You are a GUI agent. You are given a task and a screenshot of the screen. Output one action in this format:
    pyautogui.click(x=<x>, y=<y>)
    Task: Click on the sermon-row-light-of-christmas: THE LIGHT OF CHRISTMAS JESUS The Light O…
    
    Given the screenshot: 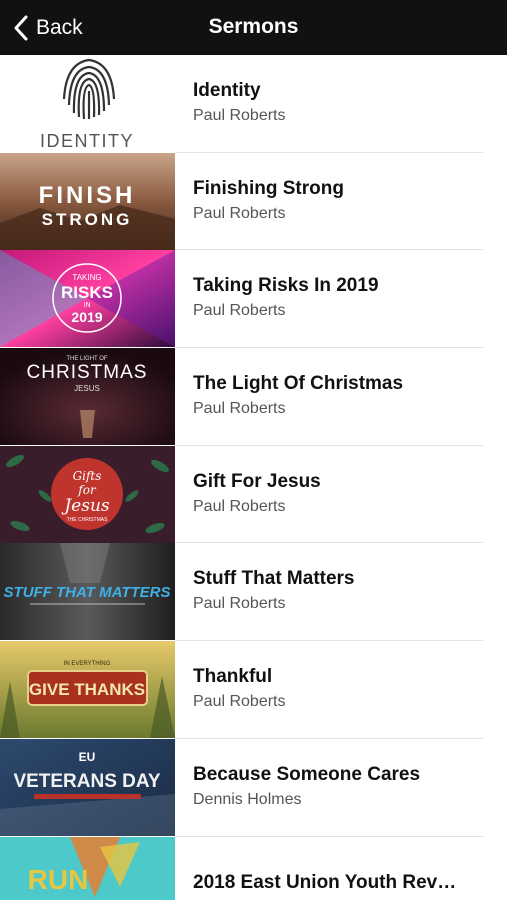 What is the action you would take?
    pyautogui.click(x=253, y=397)
    